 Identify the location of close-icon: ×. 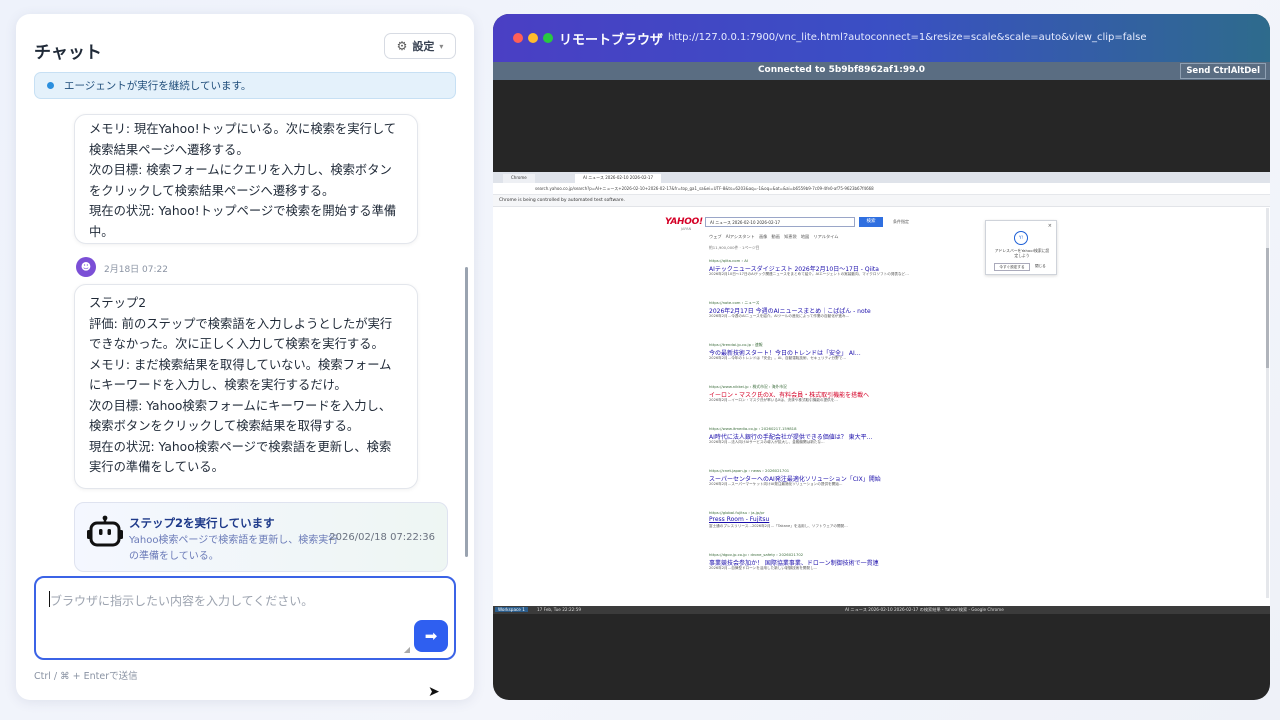
(1050, 226).